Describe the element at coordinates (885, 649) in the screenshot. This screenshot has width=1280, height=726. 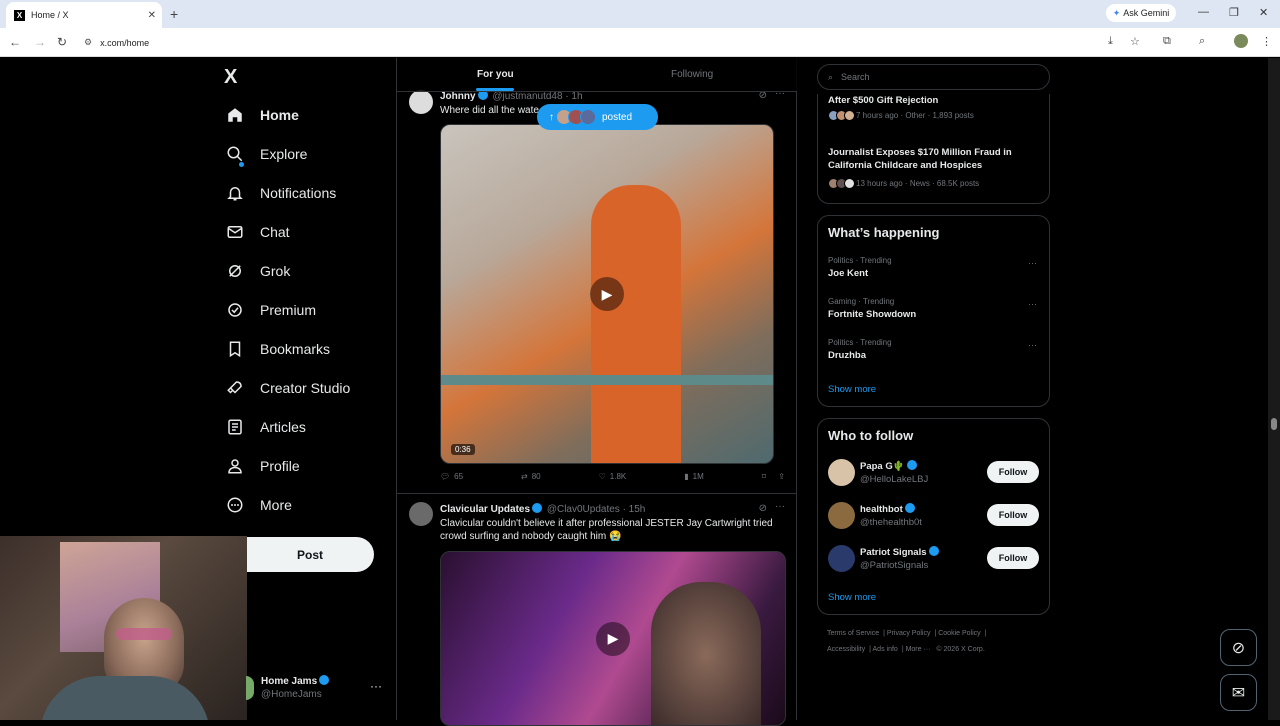
I see `footer-link: Ads info` at that location.